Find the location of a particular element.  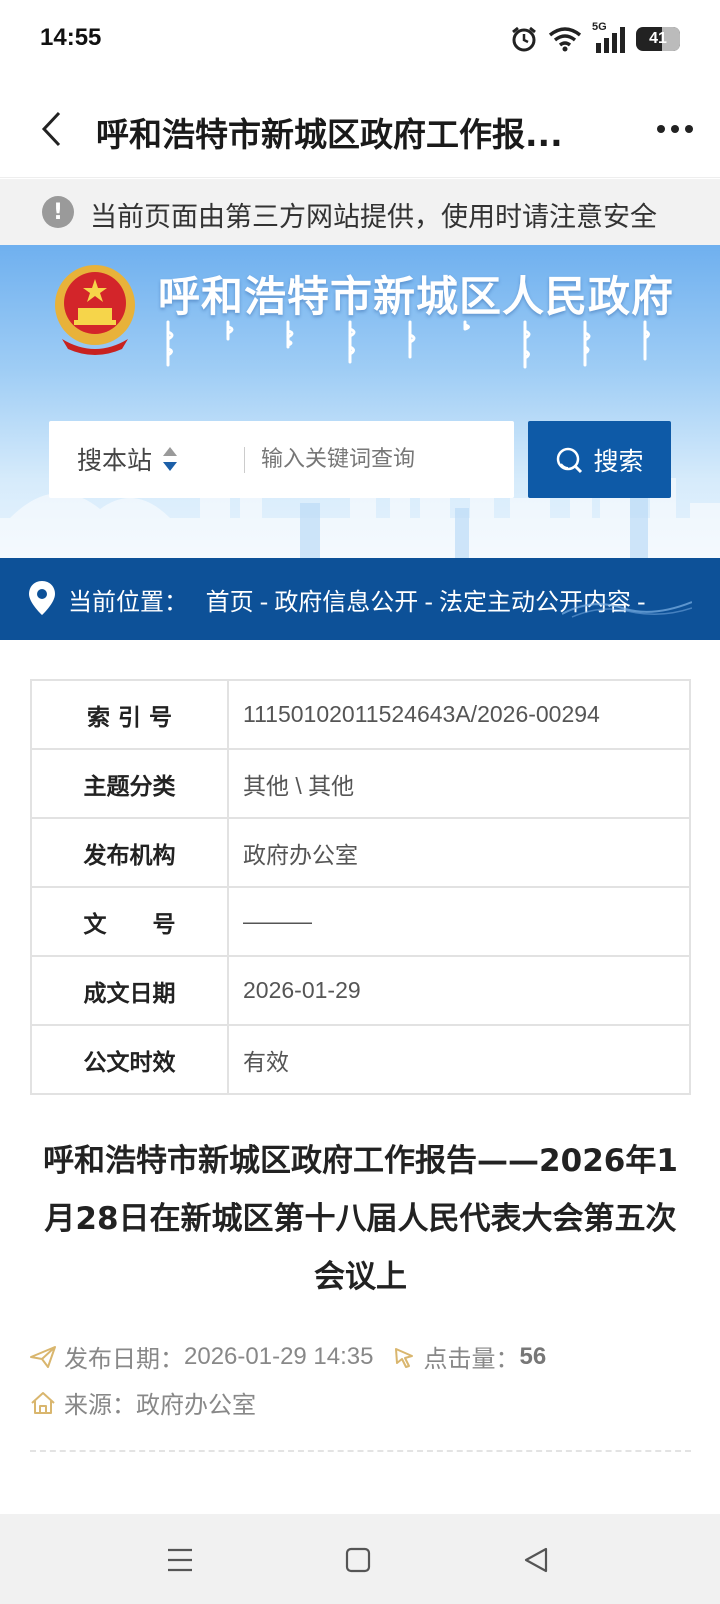

battery-level: 41 is located at coordinates (658, 38).